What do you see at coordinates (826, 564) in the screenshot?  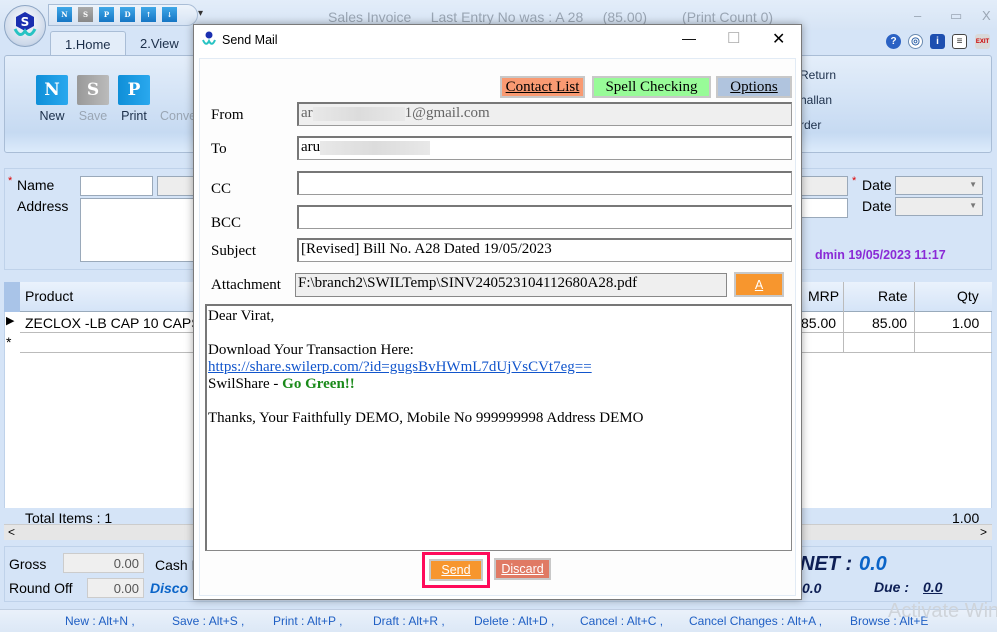 I see `net-label: NET :` at bounding box center [826, 564].